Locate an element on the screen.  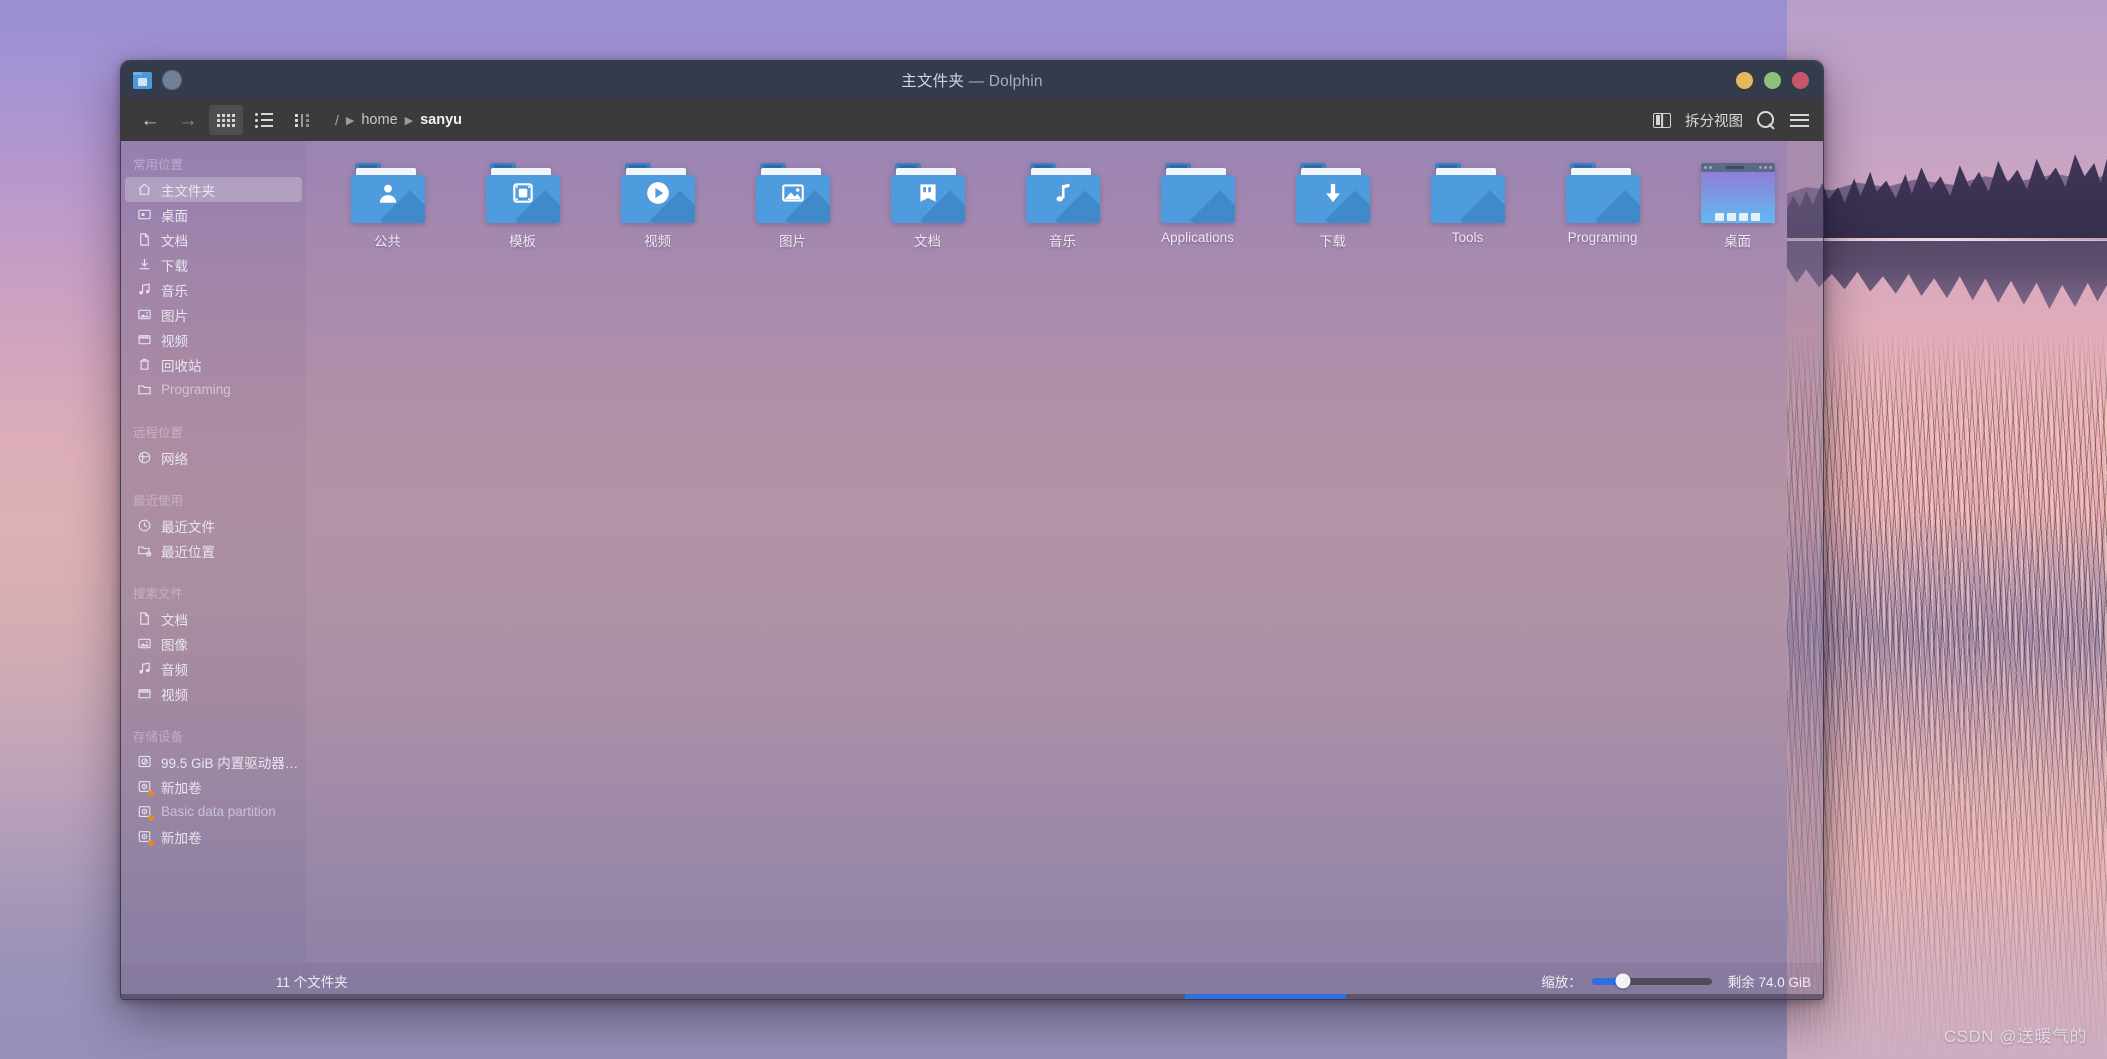
book-emblem-icon is located at coordinates (928, 193).